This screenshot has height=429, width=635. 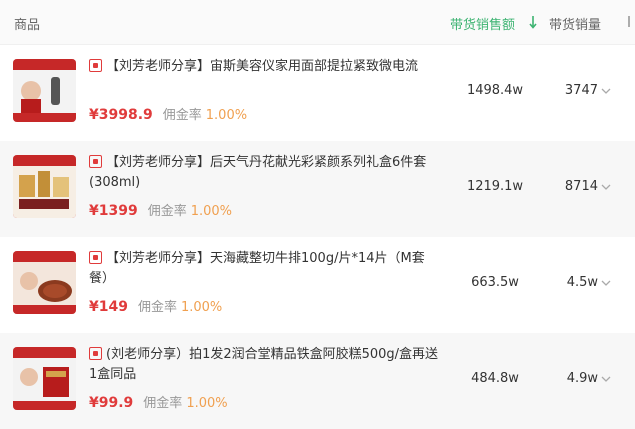 What do you see at coordinates (581, 186) in the screenshot?
I see `sales-volume: 8714` at bounding box center [581, 186].